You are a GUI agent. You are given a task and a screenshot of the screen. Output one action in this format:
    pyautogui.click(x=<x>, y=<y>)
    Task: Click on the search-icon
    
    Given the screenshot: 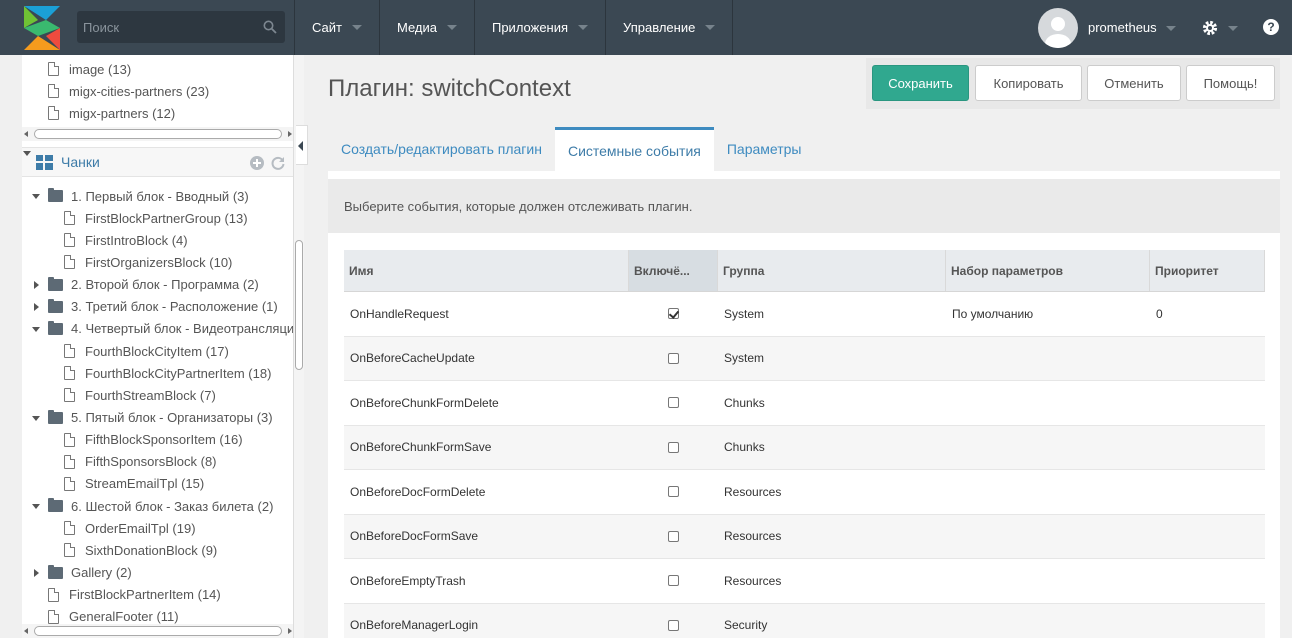 What is the action you would take?
    pyautogui.click(x=270, y=27)
    